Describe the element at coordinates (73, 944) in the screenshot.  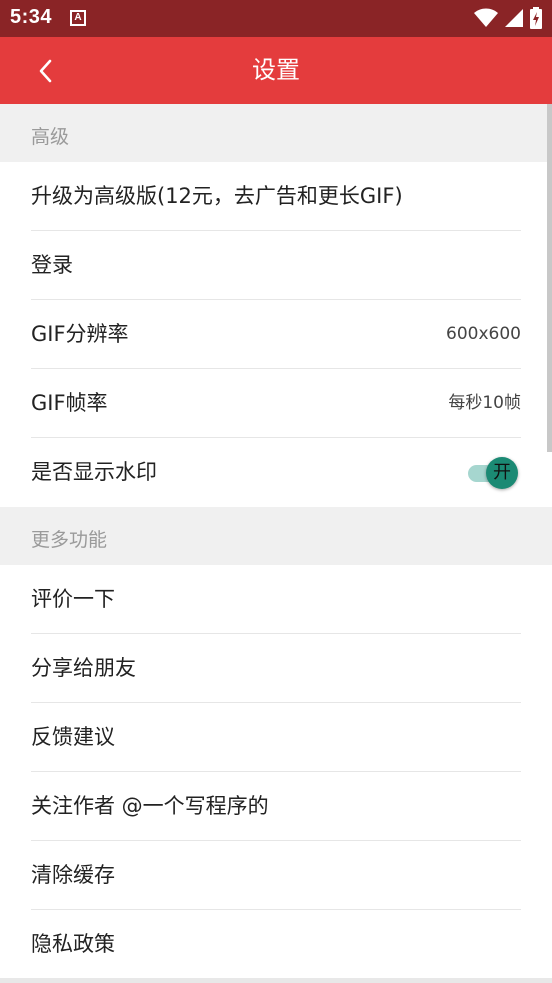
I see `row-label: 隐私政策` at that location.